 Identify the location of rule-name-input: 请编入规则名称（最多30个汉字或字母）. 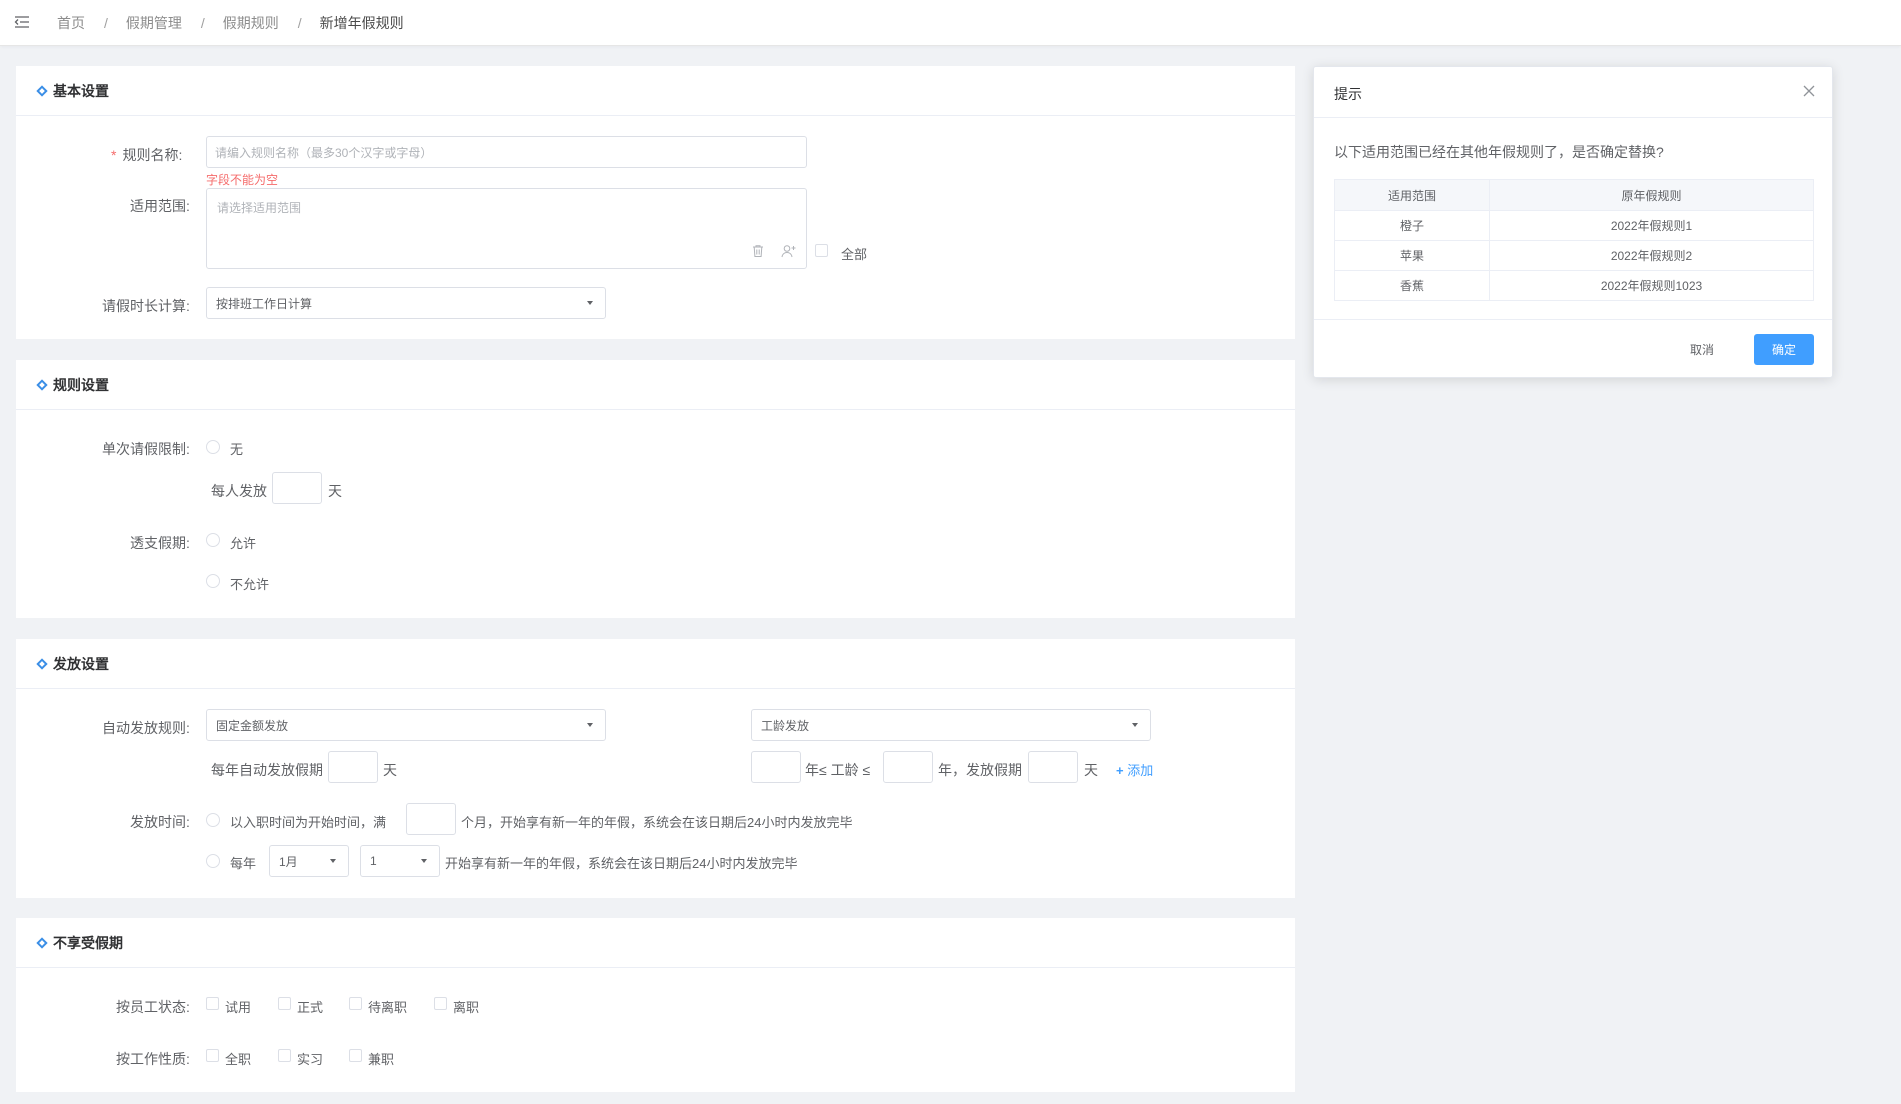
(506, 152).